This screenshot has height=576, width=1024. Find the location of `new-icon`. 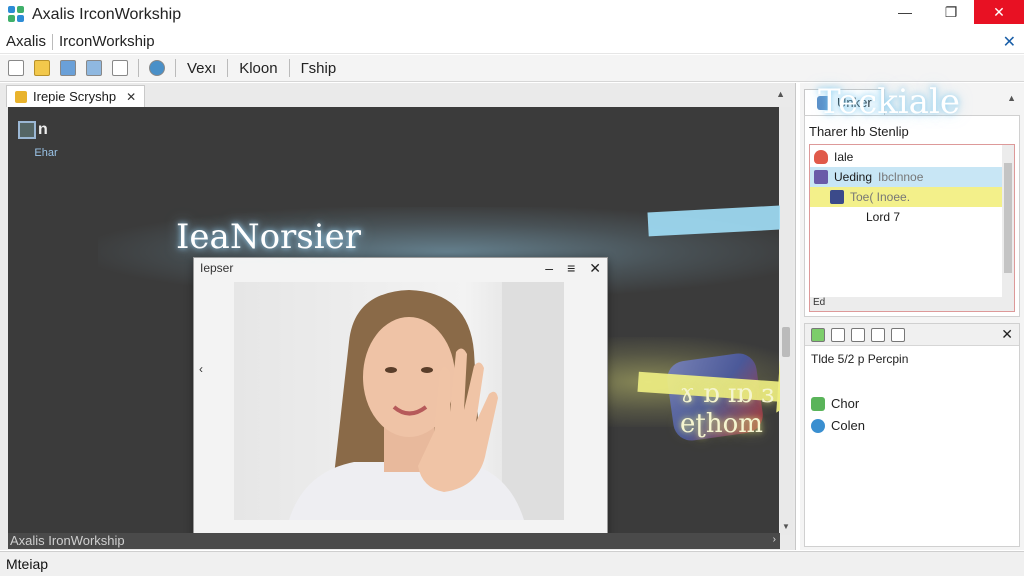

new-icon is located at coordinates (16, 68).